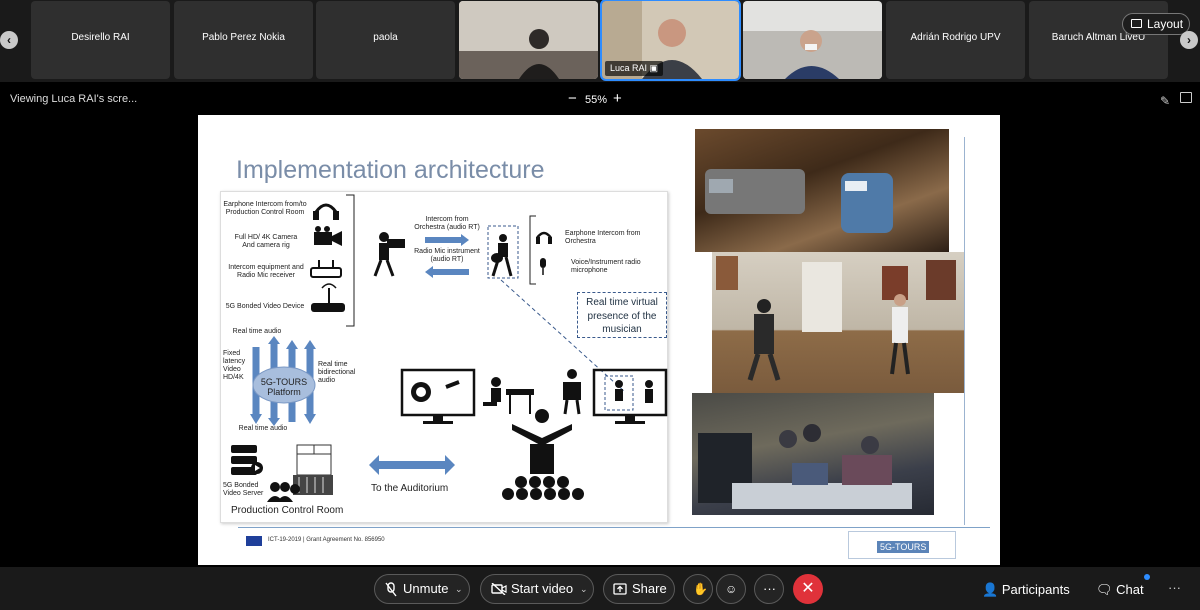 Image resolution: width=1200 pixels, height=610 pixels. I want to click on scroll-left-icon: ‹, so click(9, 40).